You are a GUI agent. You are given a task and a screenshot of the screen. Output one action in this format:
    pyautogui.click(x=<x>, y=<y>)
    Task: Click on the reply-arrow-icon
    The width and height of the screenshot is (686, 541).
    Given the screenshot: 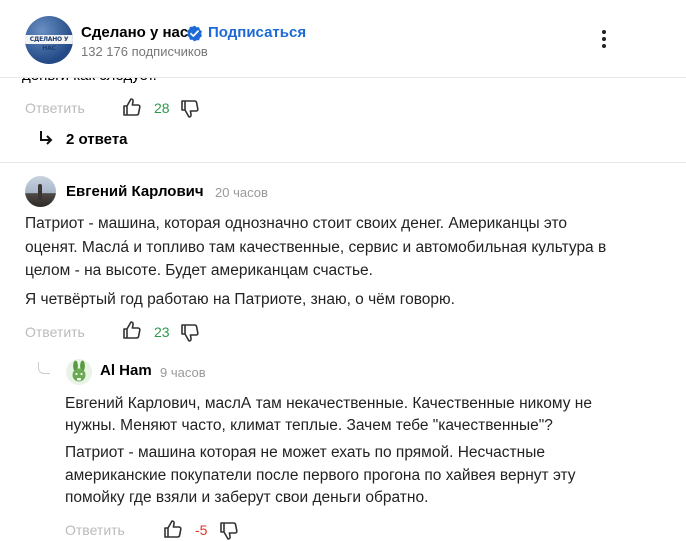 What is the action you would take?
    pyautogui.click(x=46, y=138)
    